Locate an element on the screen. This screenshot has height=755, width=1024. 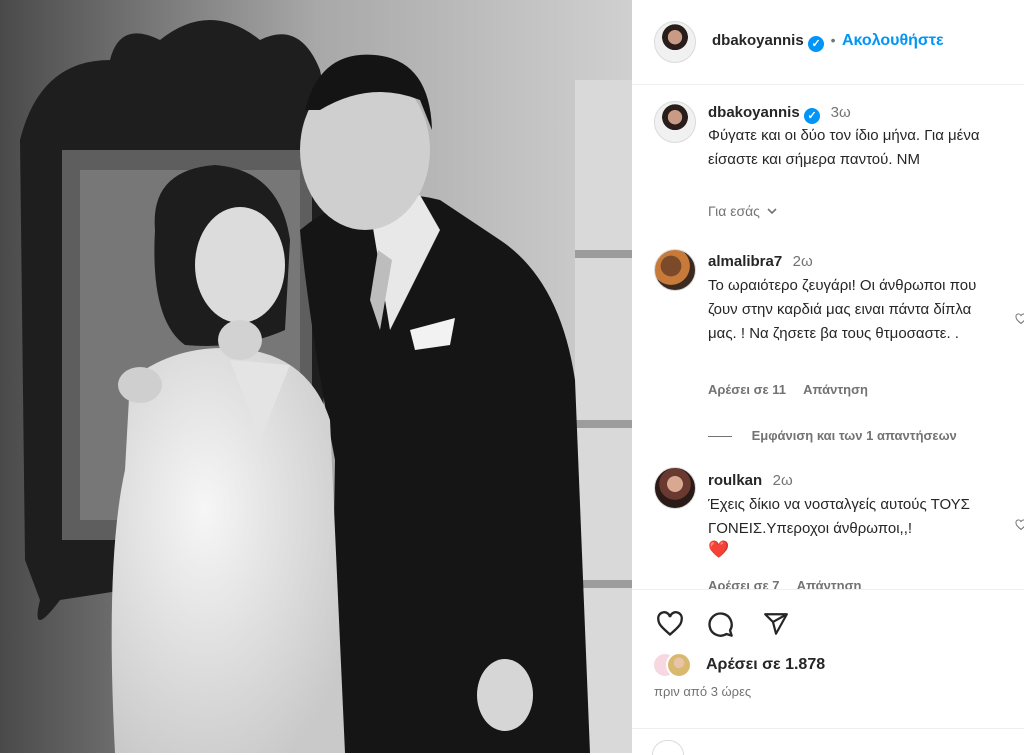
translation-label: Για εσάς is located at coordinates (734, 211).